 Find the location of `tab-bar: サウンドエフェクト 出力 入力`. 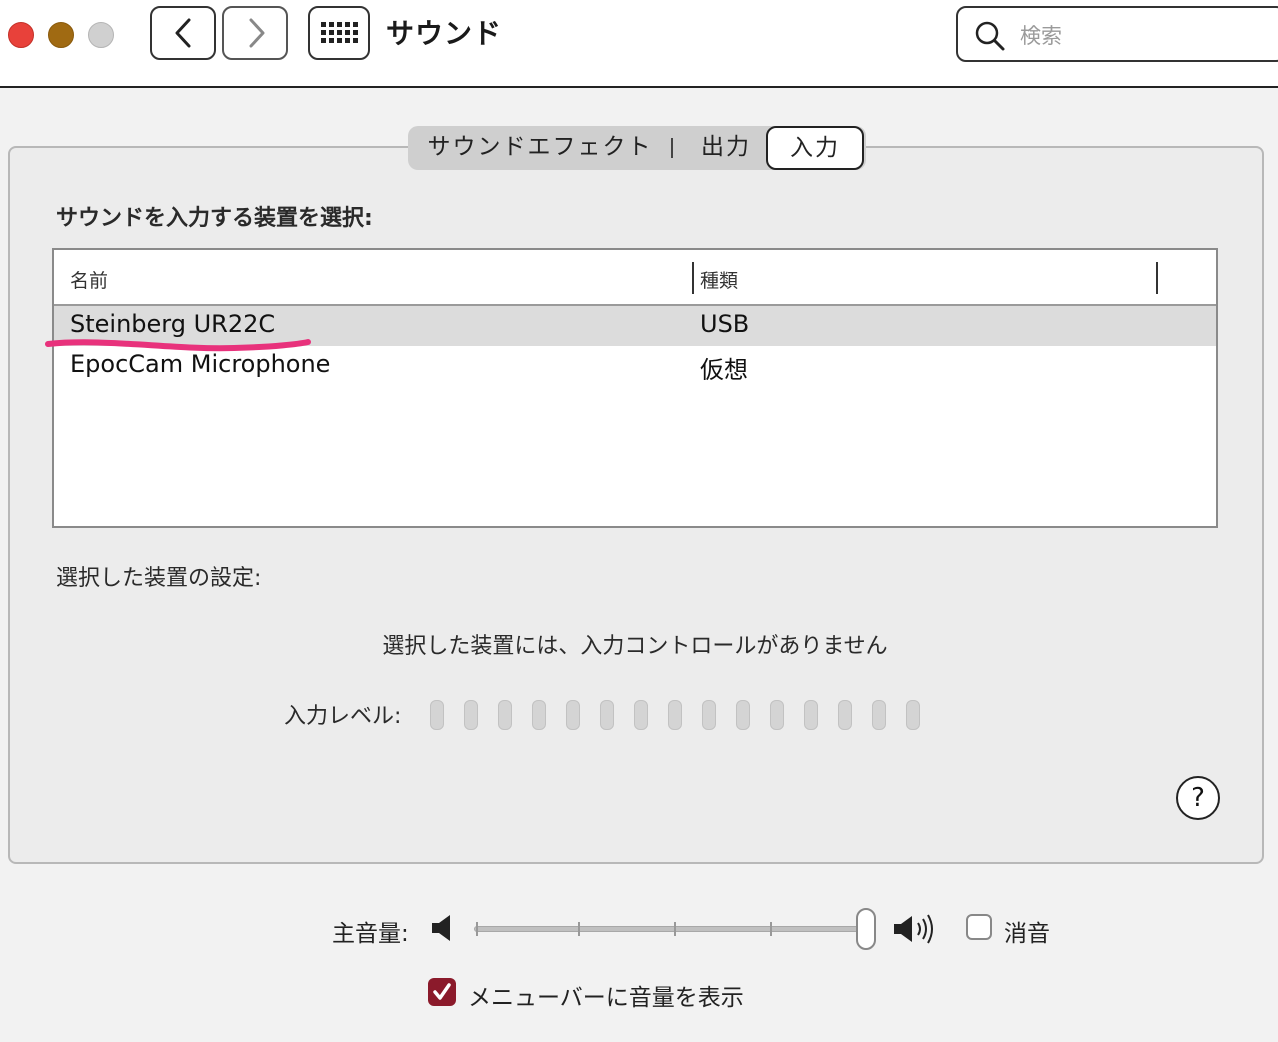

tab-bar: サウンドエフェクト 出力 入力 is located at coordinates (637, 148).